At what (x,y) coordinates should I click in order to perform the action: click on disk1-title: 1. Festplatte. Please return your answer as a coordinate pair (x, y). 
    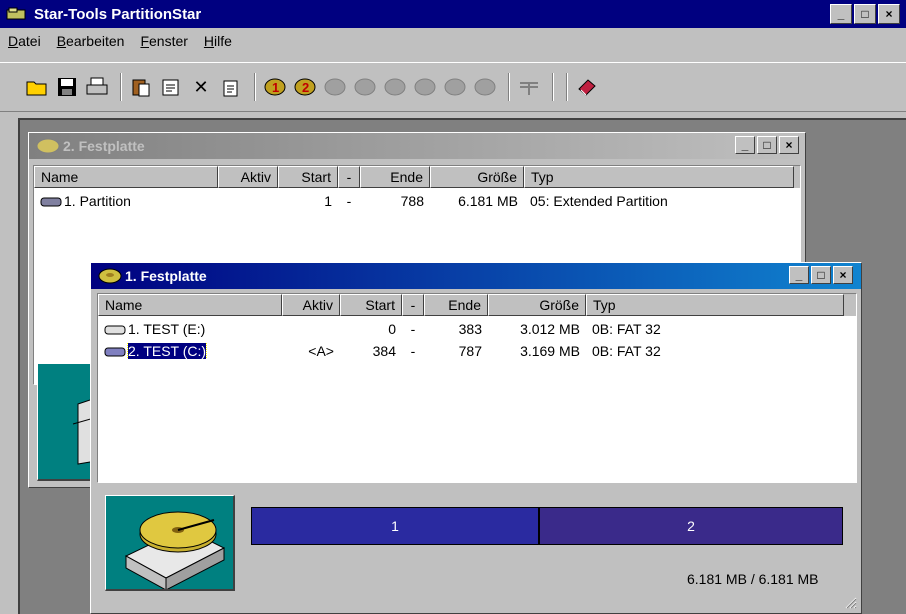
    Looking at the image, I should click on (166, 276).